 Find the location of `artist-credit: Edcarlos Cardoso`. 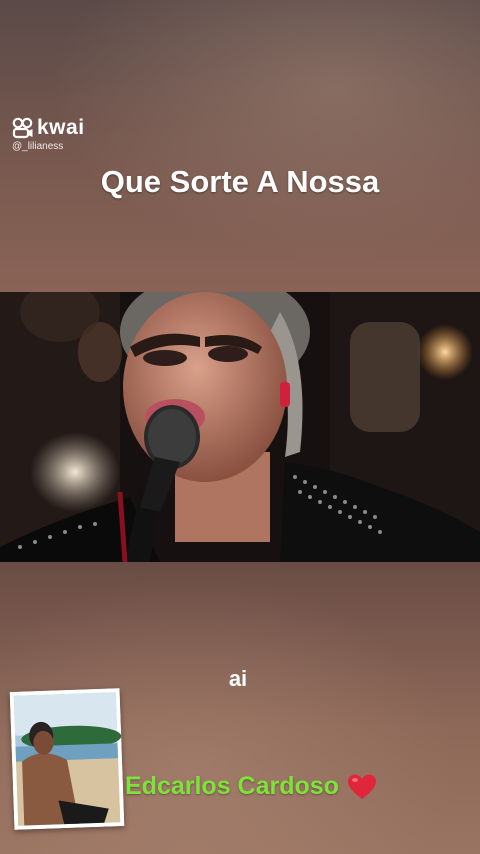

artist-credit: Edcarlos Cardoso is located at coordinates (251, 786).